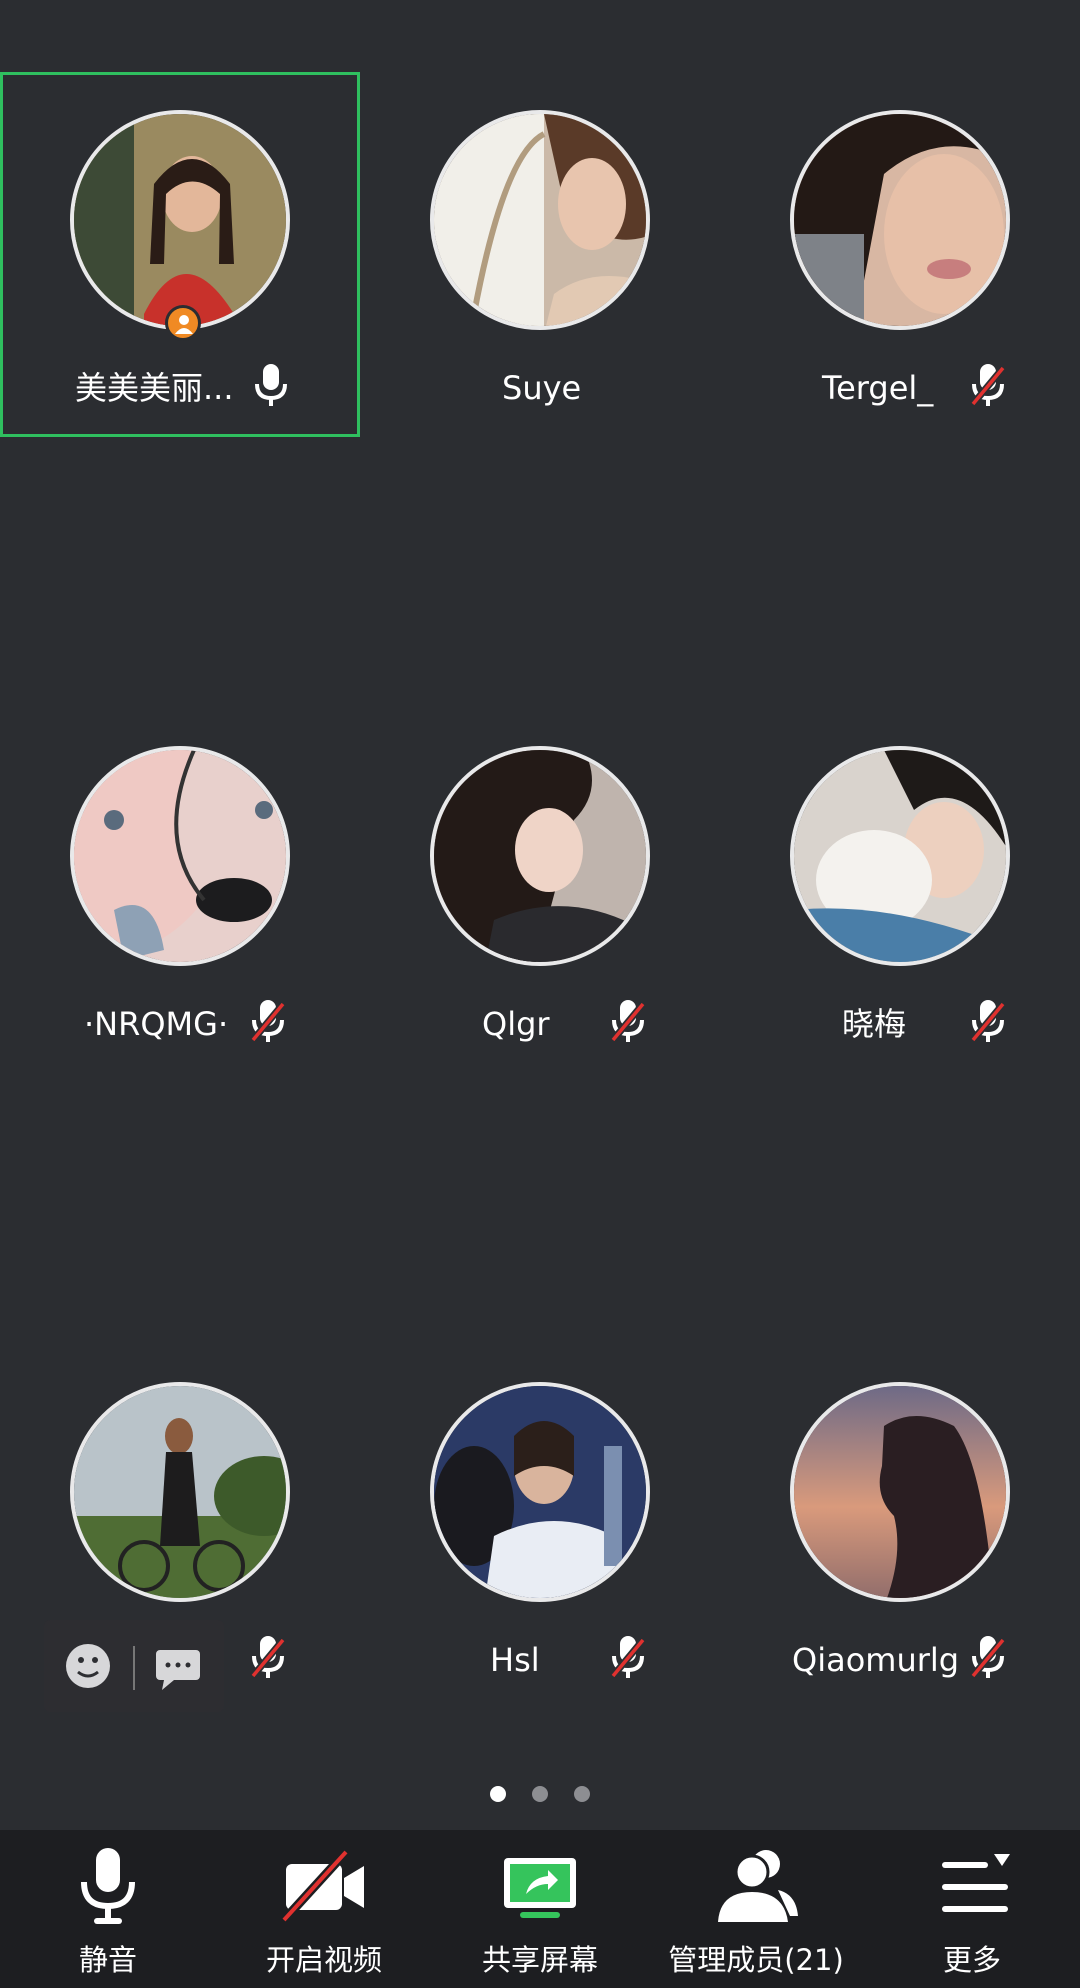 This screenshot has height=1988, width=1080. I want to click on page-indicator, so click(540, 1798).